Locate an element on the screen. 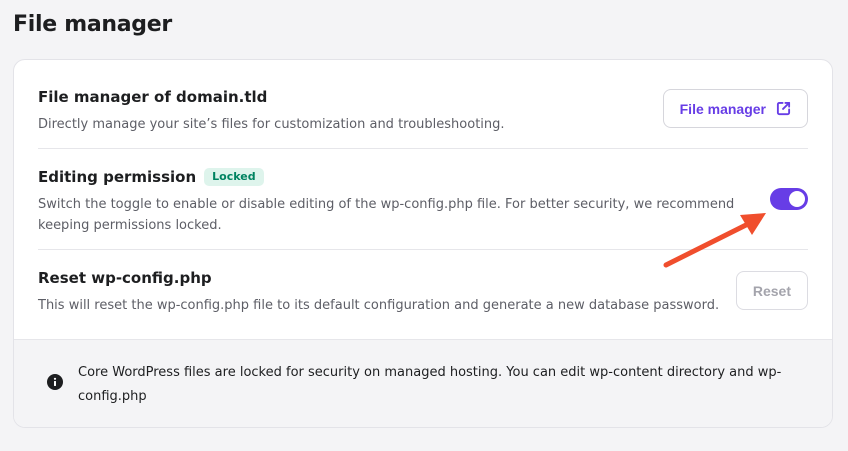 The width and height of the screenshot is (848, 451). status-badge: Locked is located at coordinates (234, 177).